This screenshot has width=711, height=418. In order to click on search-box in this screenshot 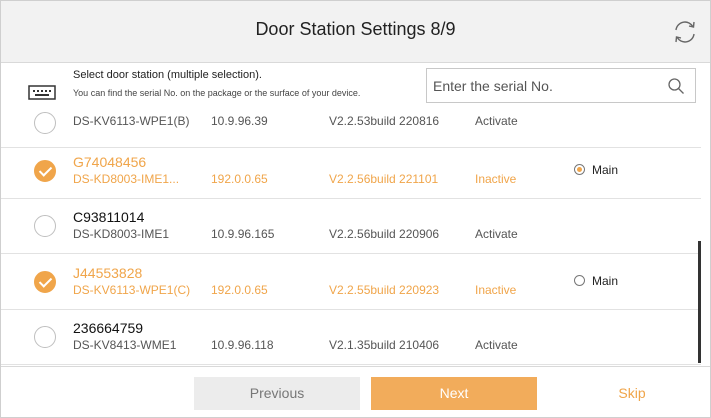, I will do `click(561, 85)`.